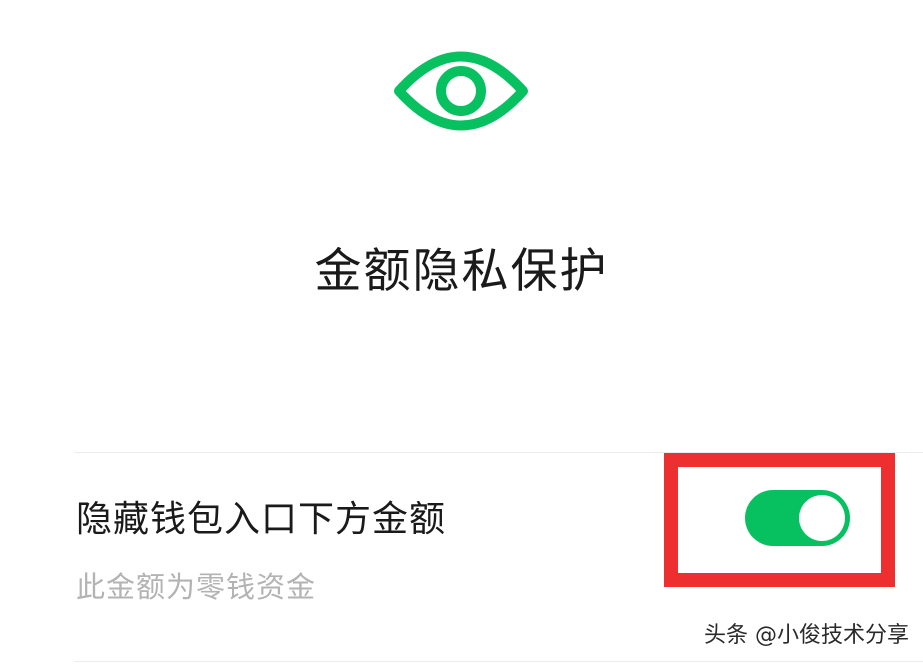 The image size is (923, 665). I want to click on watermark-text: 头条 @小俊技术分享, so click(806, 635).